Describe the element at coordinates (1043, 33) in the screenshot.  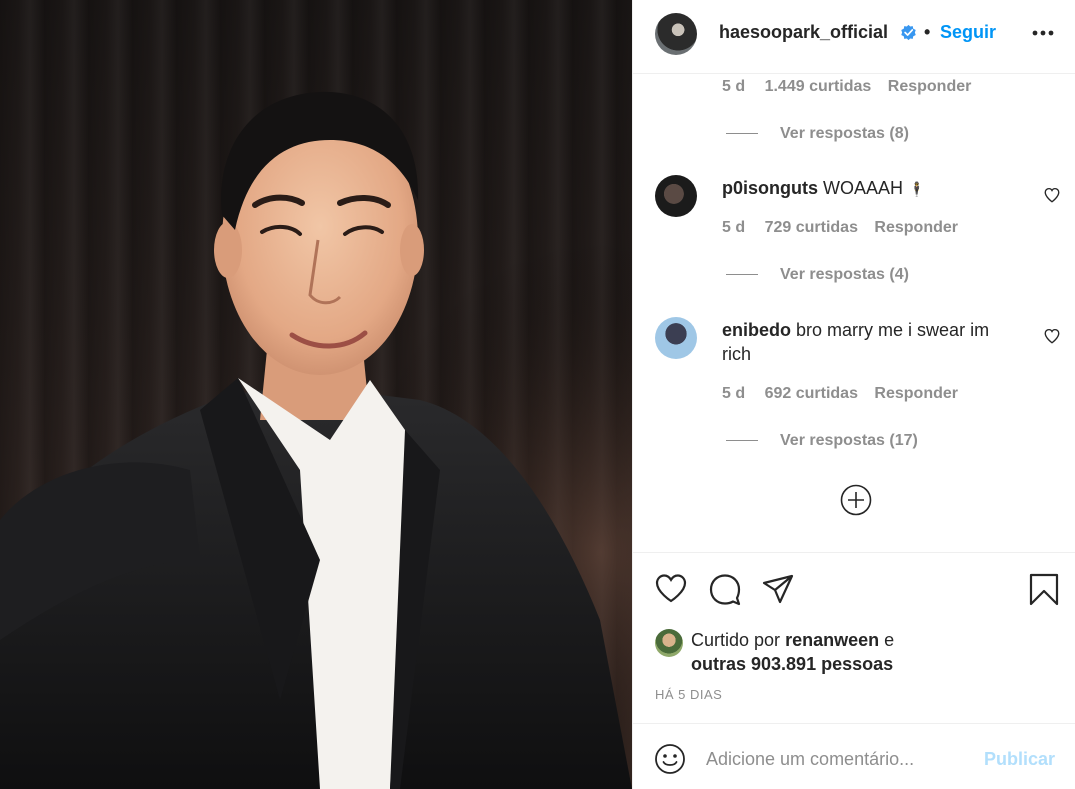
I see `more-options-icon` at that location.